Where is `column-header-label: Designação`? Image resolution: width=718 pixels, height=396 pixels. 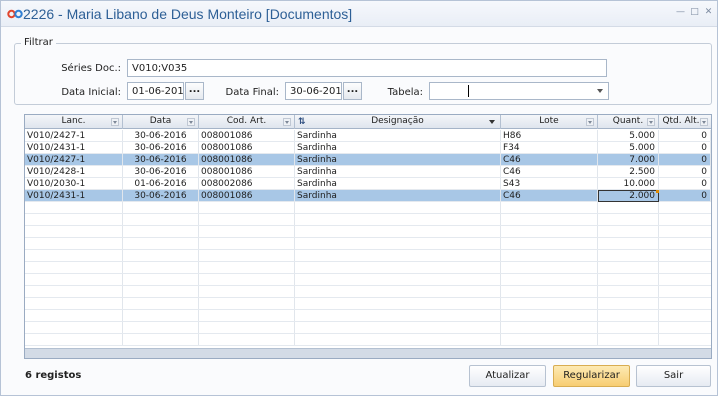
column-header-label: Designação is located at coordinates (397, 121).